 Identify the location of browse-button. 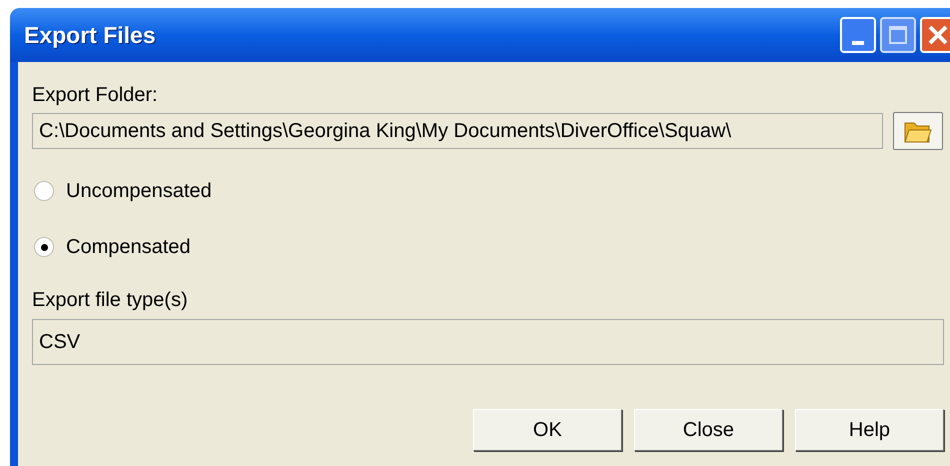
(918, 131).